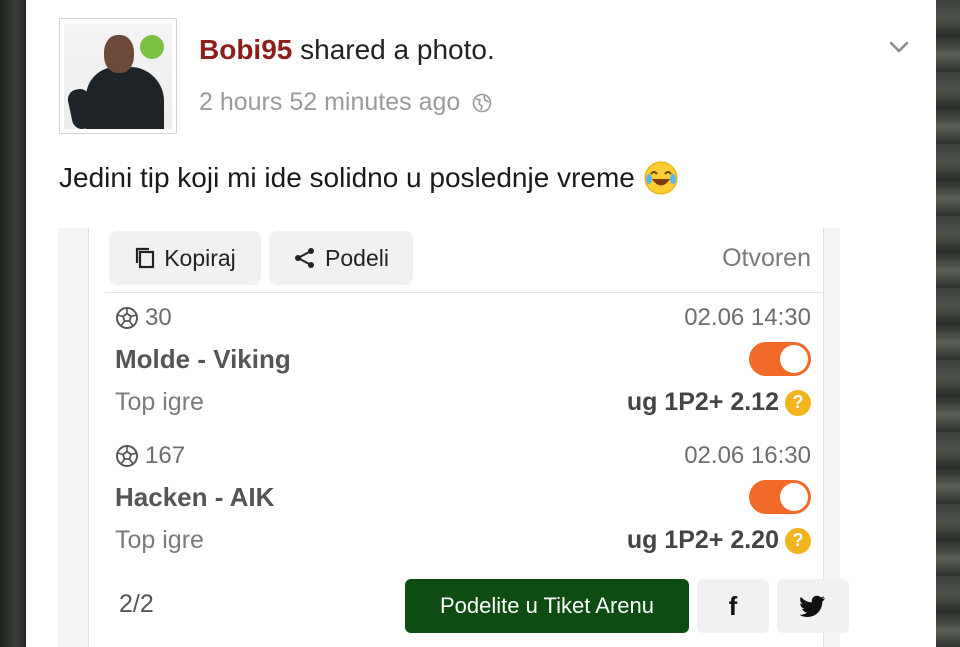  I want to click on share-label: Podeli, so click(357, 257).